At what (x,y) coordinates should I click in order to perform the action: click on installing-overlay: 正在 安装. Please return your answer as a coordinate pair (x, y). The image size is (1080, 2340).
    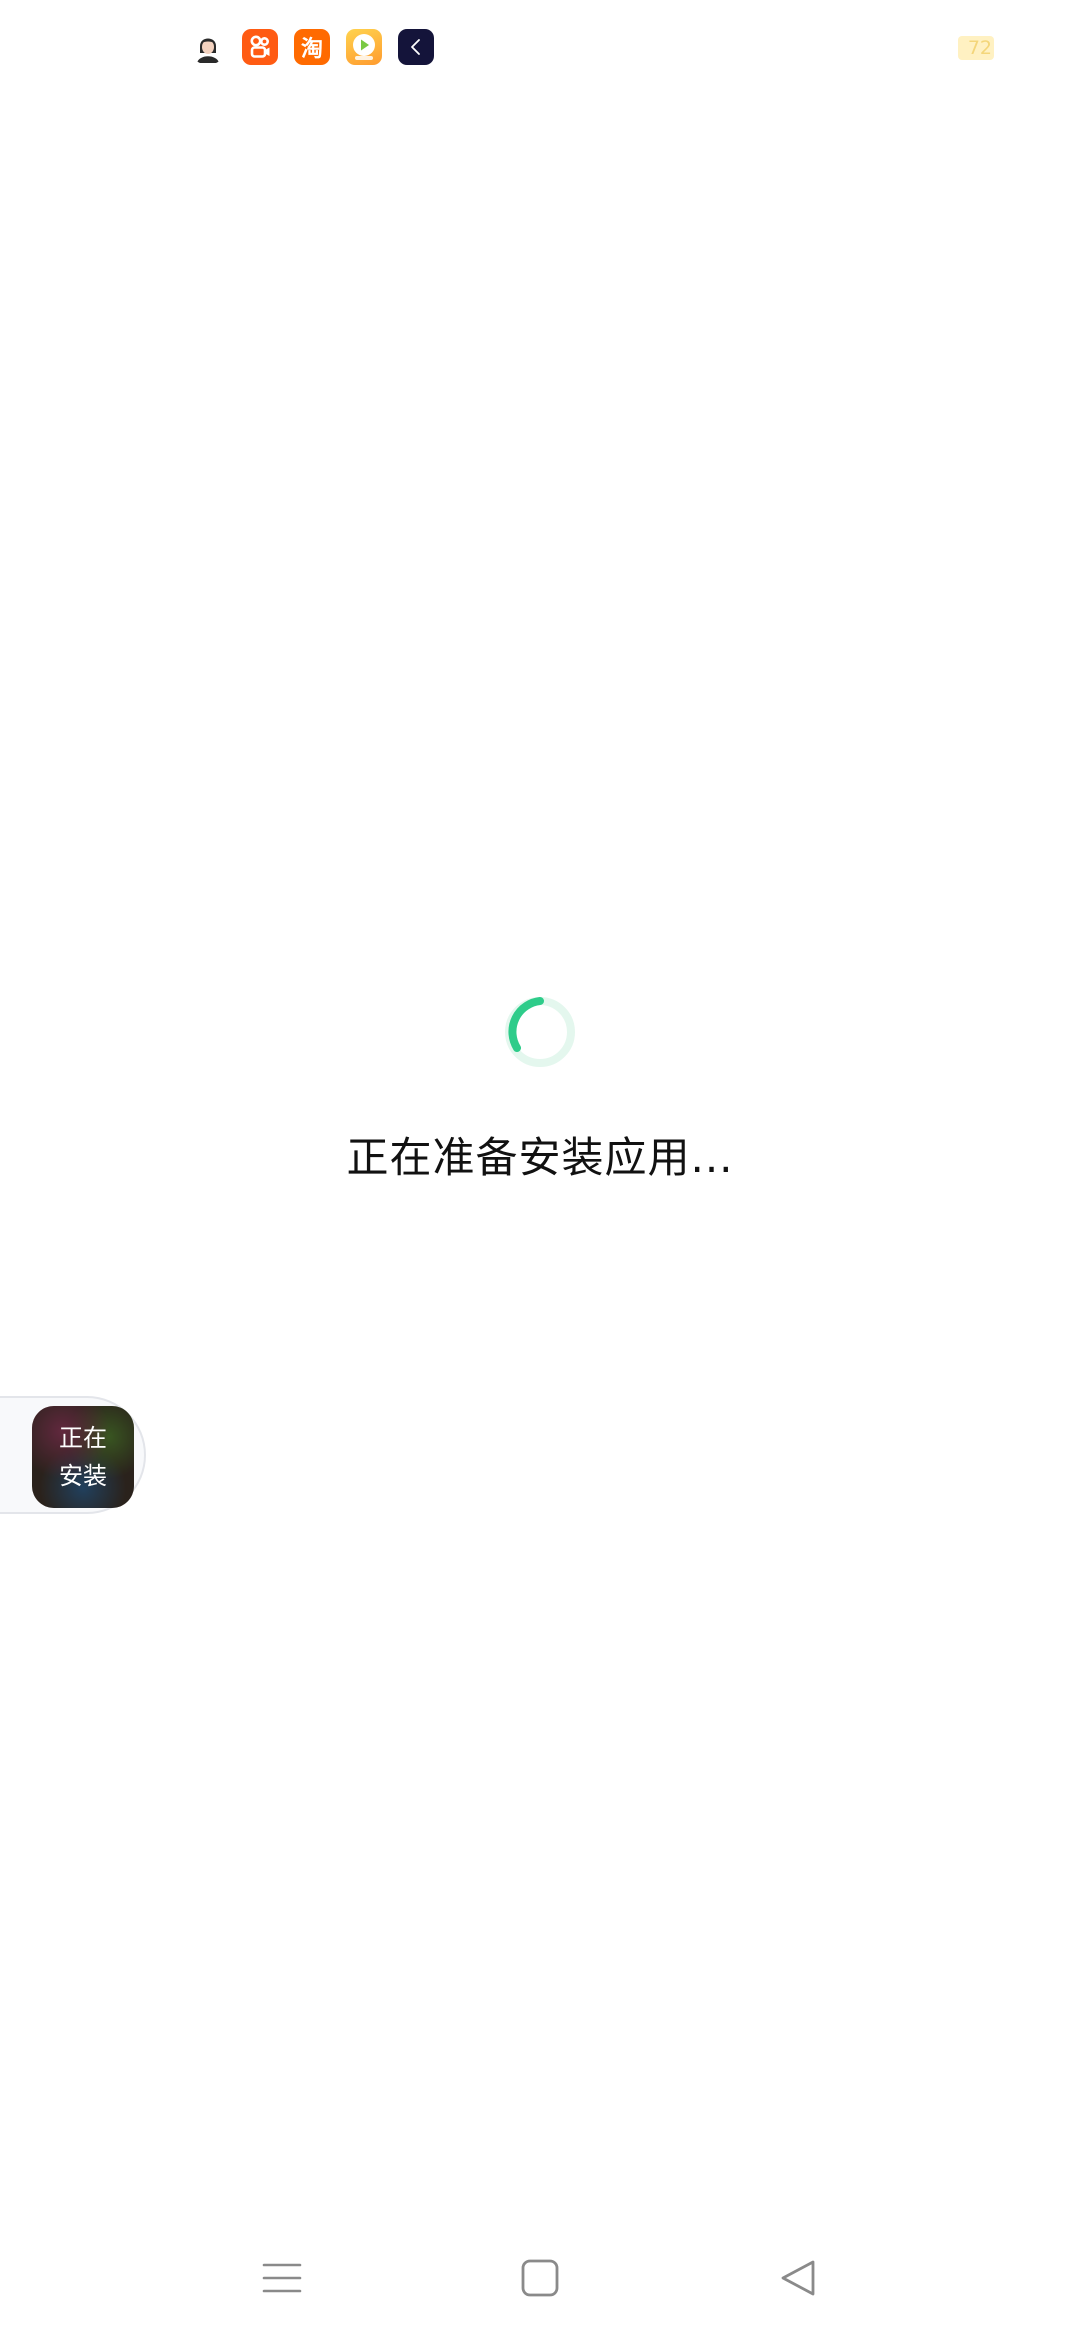
    Looking at the image, I should click on (83, 1457).